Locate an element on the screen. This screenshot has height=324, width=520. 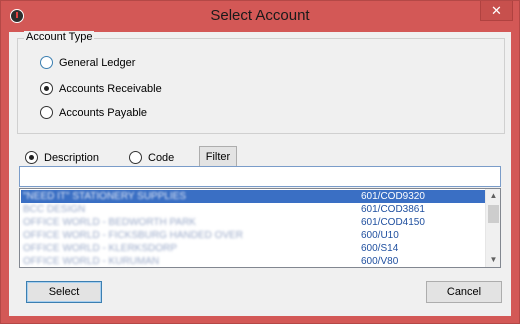
radio-general-ledger: General Ledger is located at coordinates (87, 62).